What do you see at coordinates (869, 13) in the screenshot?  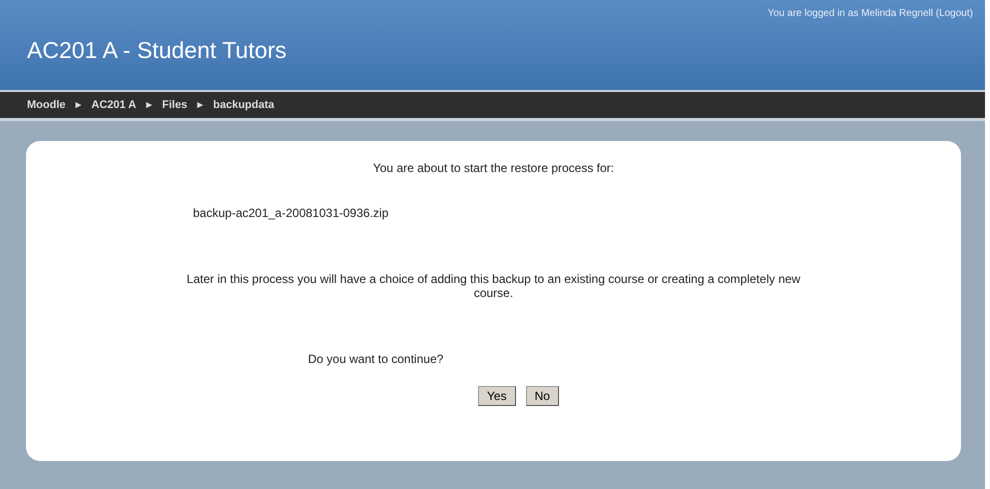 I see `login-info: You are logged in as Melinda Regnell (Logout)` at bounding box center [869, 13].